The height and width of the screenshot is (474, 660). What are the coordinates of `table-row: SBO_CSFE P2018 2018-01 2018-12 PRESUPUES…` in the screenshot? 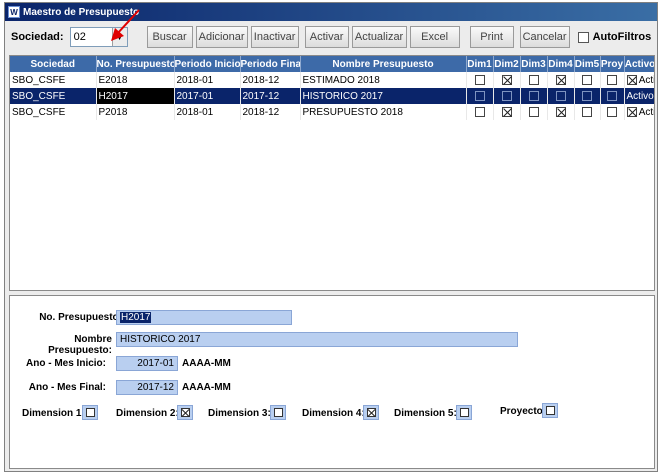 It's located at (332, 112).